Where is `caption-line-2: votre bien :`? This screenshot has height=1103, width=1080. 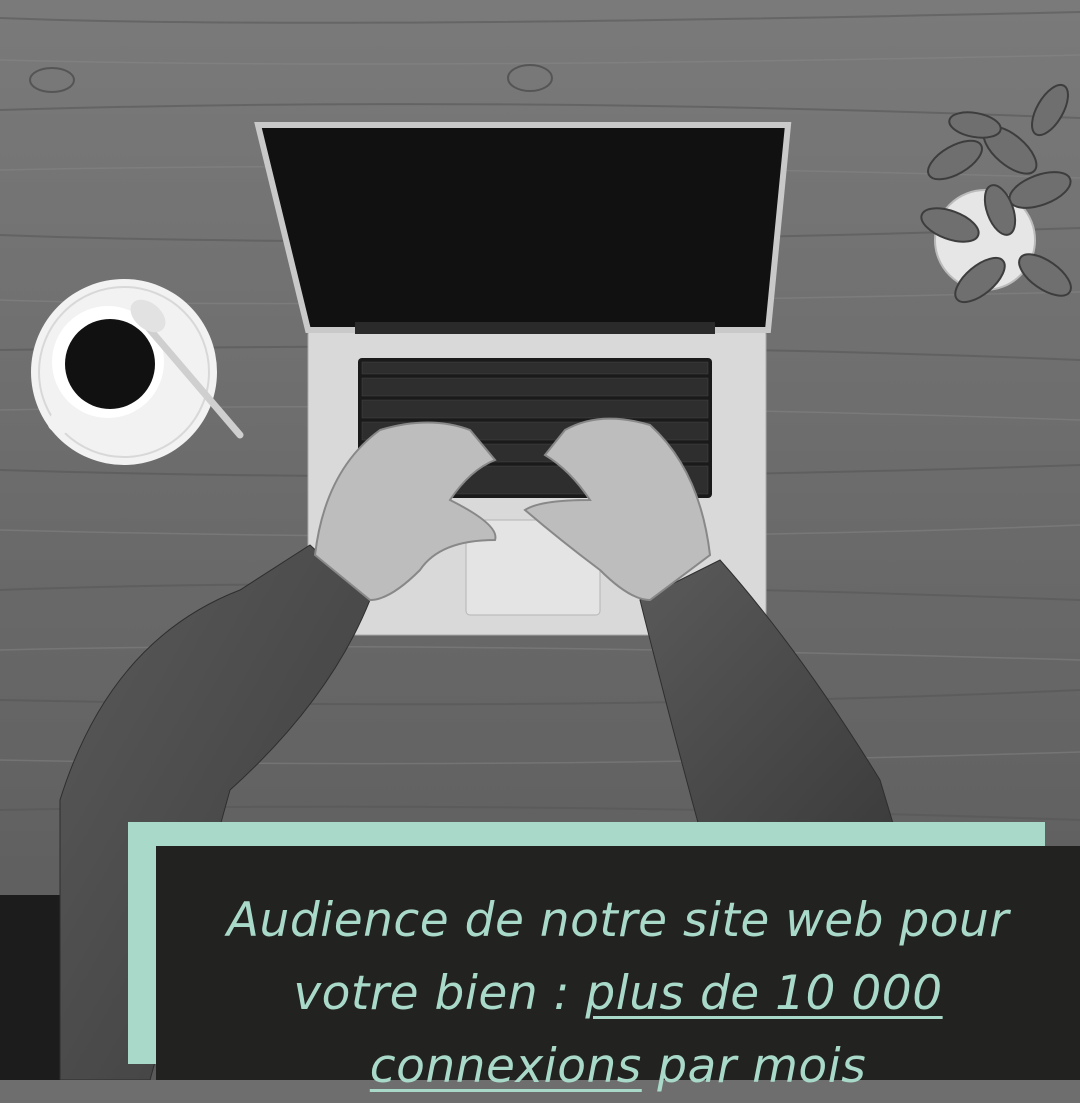 caption-line-2: votre bien : is located at coordinates (439, 993).